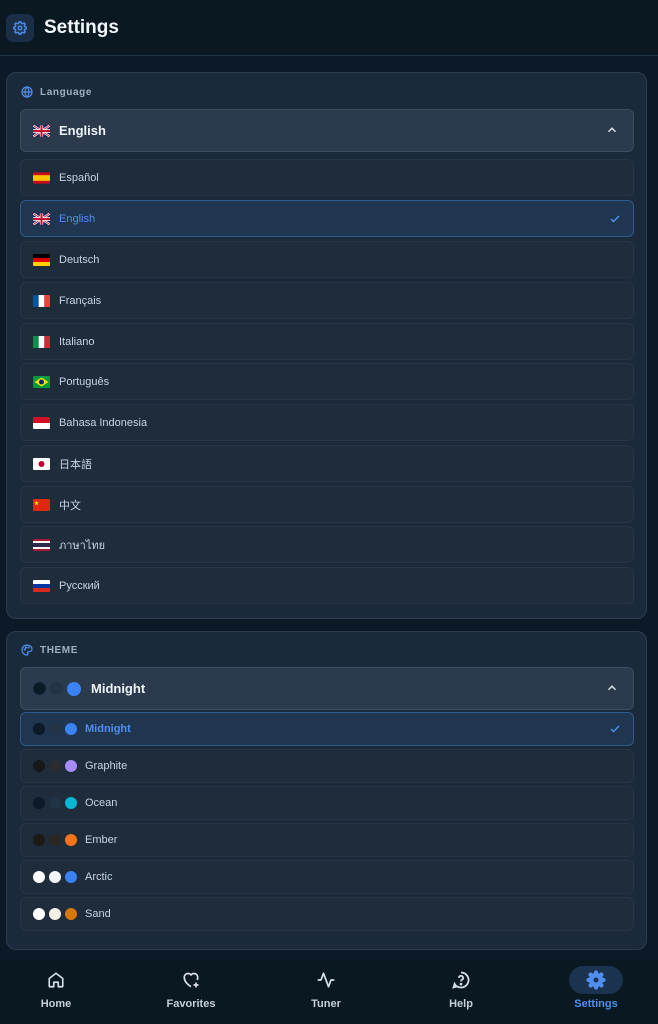 This screenshot has width=658, height=1024. What do you see at coordinates (79, 177) in the screenshot?
I see `language-option-label: Español` at bounding box center [79, 177].